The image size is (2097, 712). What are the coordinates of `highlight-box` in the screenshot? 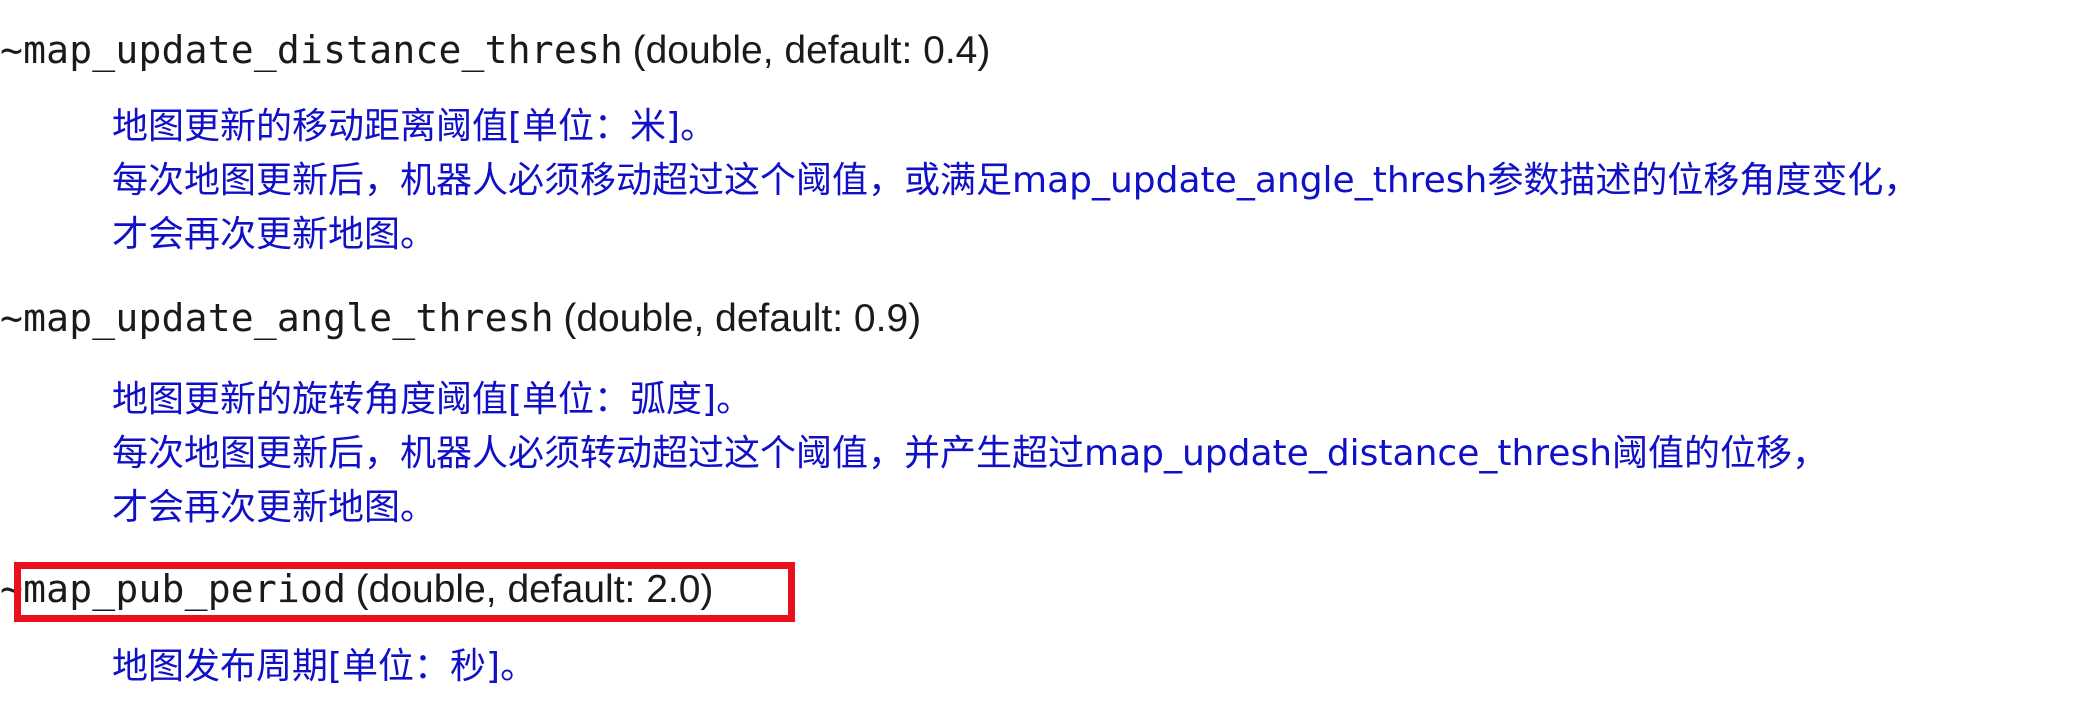 It's located at (404, 592).